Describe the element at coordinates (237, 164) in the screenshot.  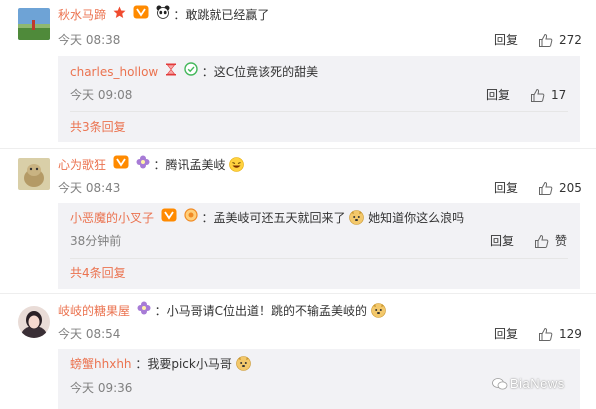
I see `laughing-emoji-icon` at that location.